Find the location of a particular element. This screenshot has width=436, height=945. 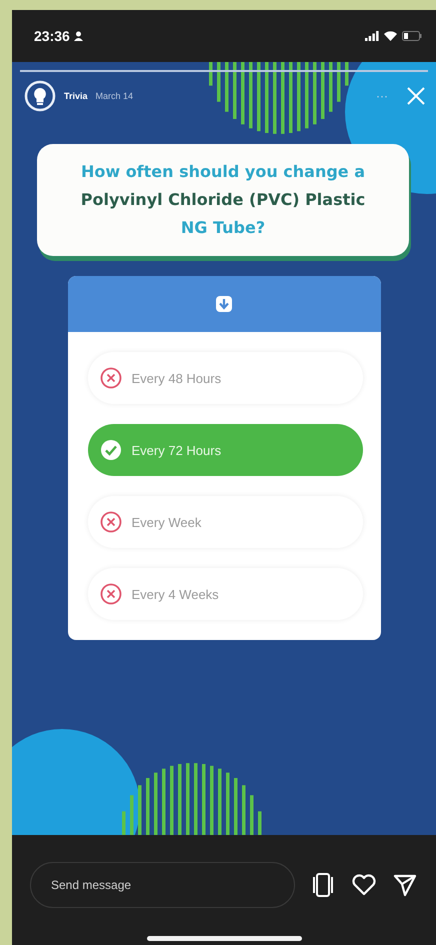

send-icon is located at coordinates (405, 885).